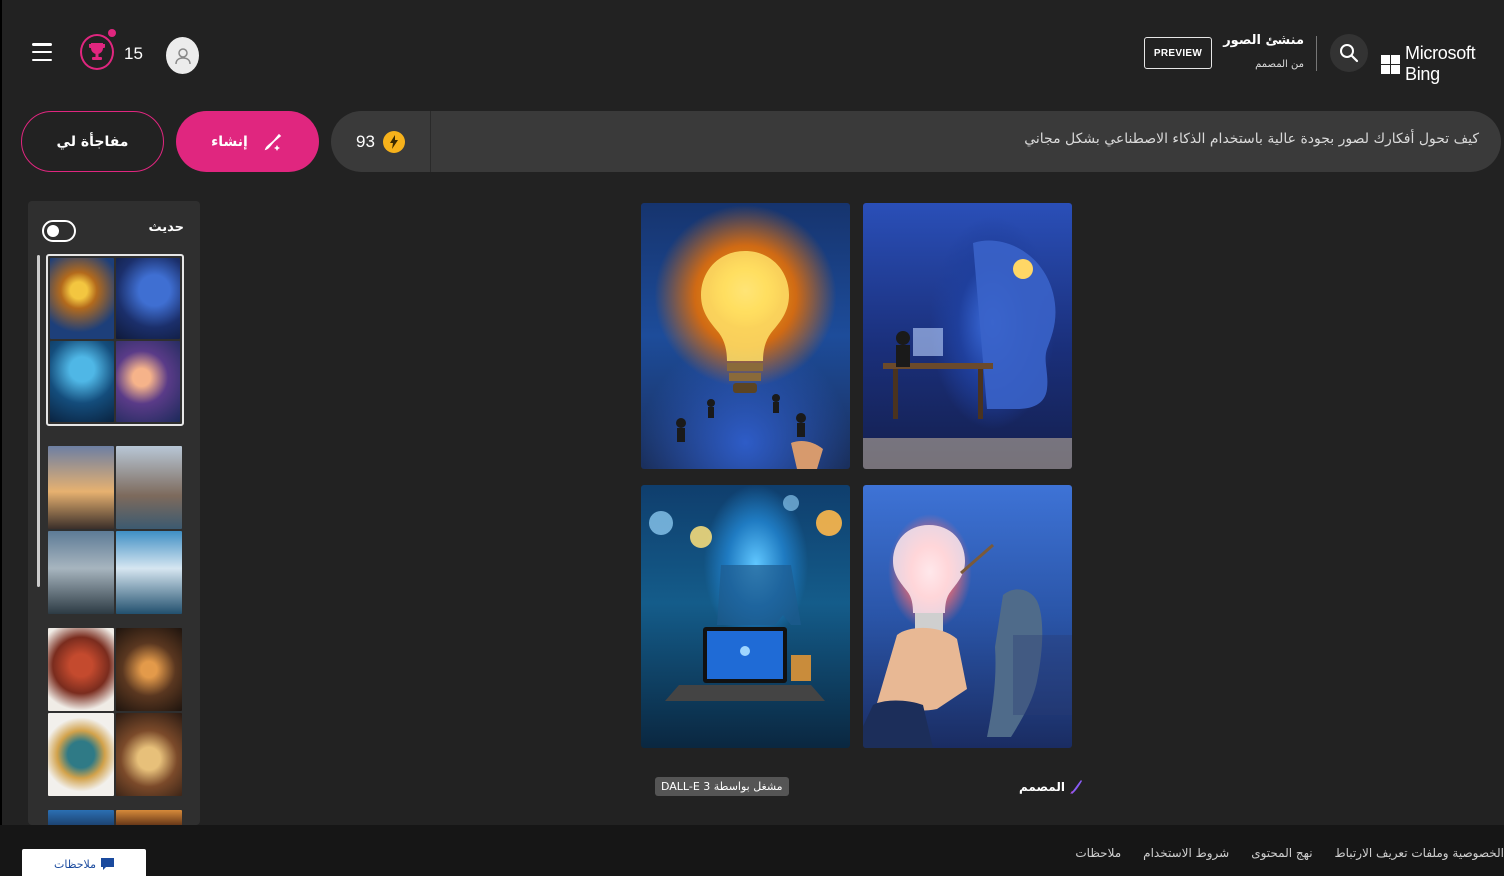 The height and width of the screenshot is (876, 1504). I want to click on recent-label: حديث, so click(166, 227).